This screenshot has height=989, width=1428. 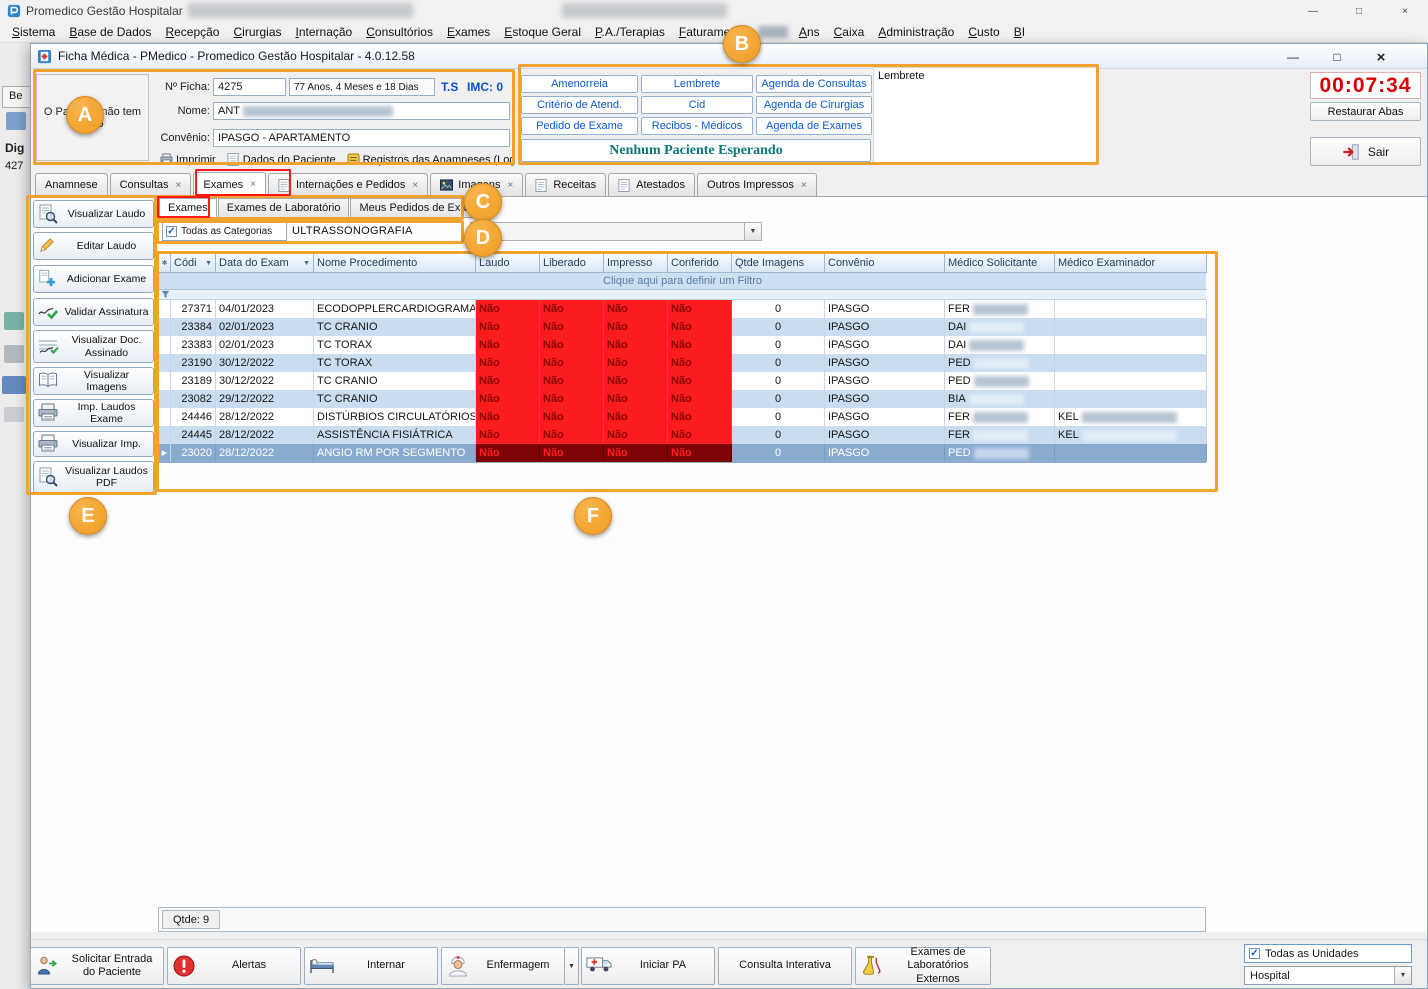 I want to click on quick-button-amenorreia: Amenorreia, so click(x=579, y=84).